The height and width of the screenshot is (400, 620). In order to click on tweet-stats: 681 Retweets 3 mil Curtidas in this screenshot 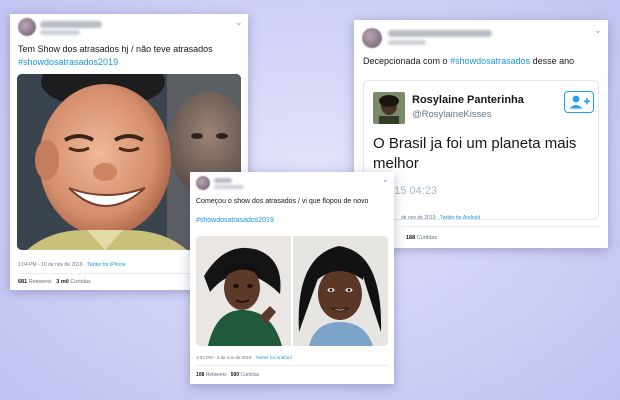, I will do `click(54, 282)`.